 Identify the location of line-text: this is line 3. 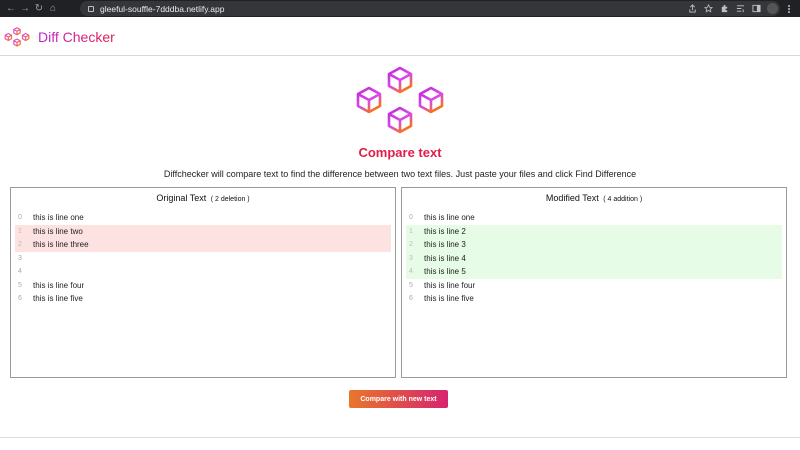
(445, 245).